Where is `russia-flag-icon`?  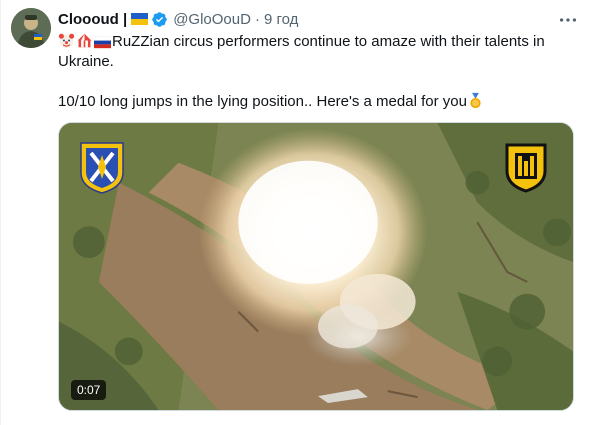 russia-flag-icon is located at coordinates (102, 42).